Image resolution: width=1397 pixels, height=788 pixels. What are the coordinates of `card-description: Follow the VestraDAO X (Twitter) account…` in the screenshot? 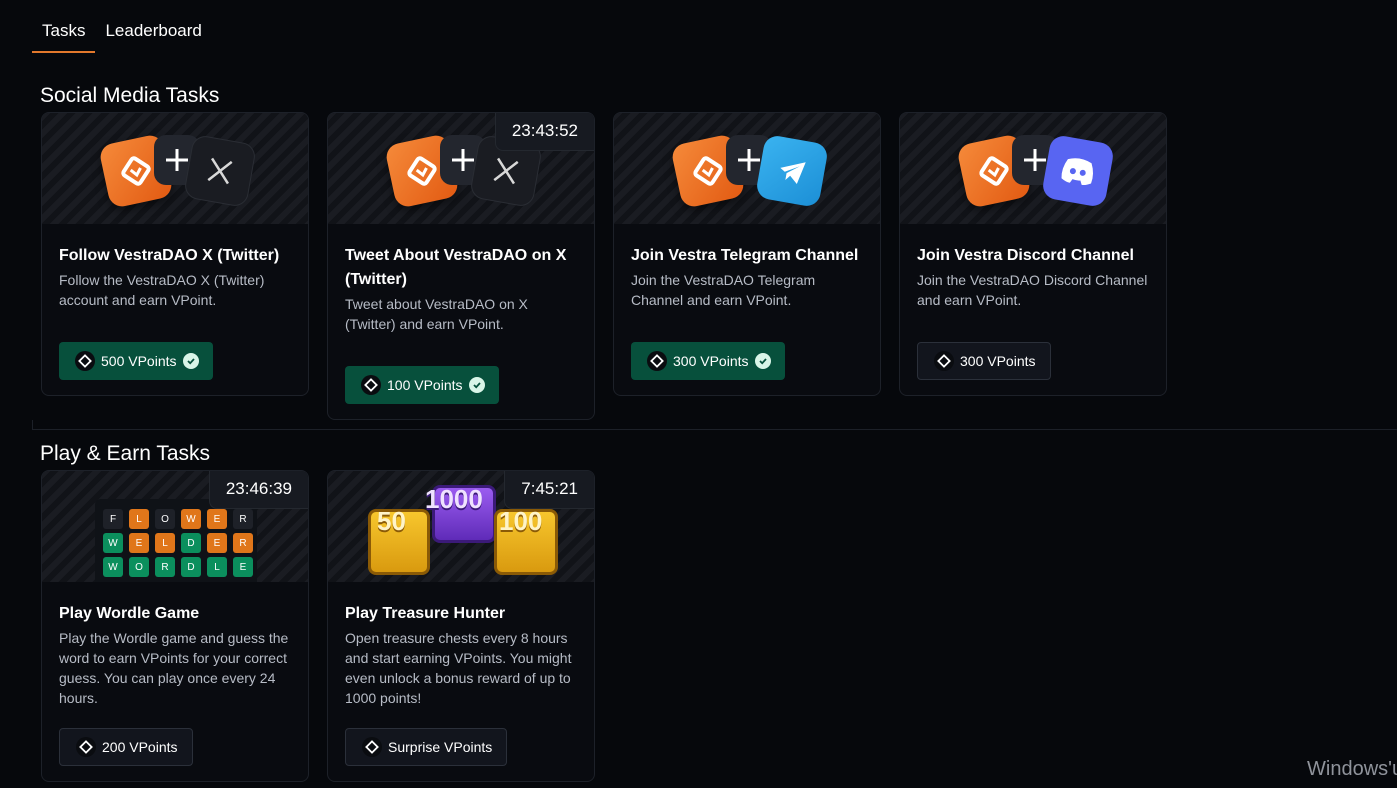 It's located at (162, 290).